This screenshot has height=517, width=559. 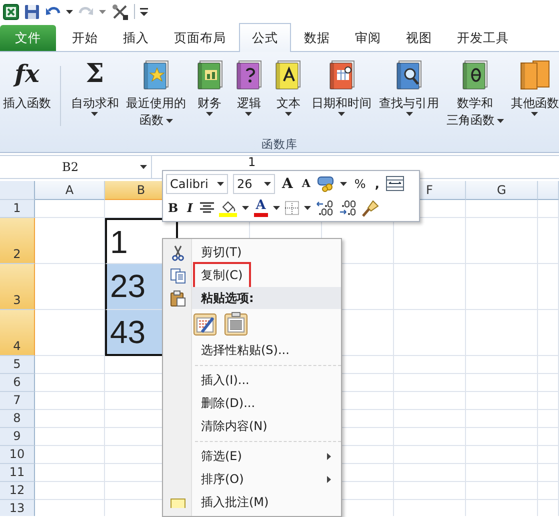 What do you see at coordinates (200, 38) in the screenshot?
I see `ribbon-tab: 页面布局` at bounding box center [200, 38].